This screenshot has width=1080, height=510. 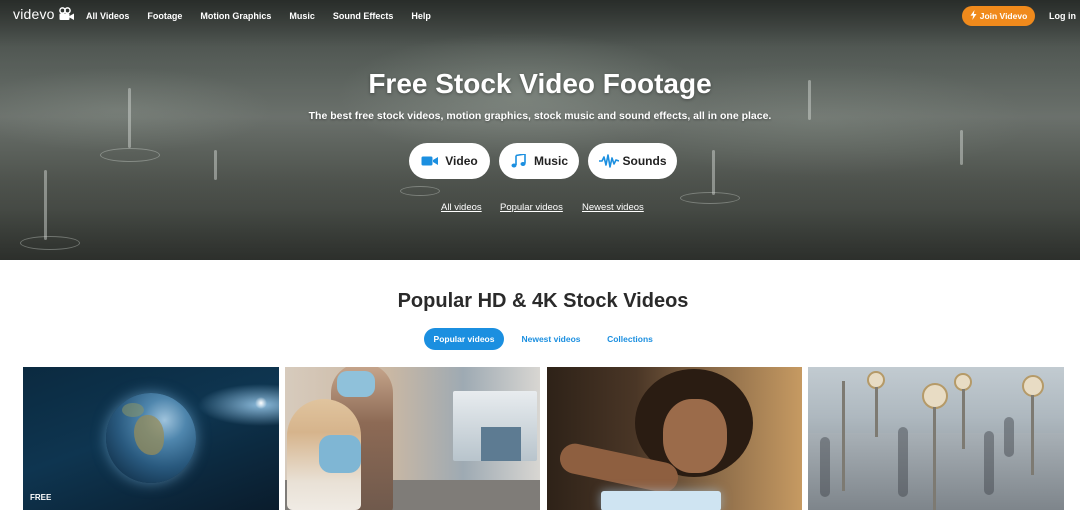 I want to click on camera-icon, so click(x=66, y=14).